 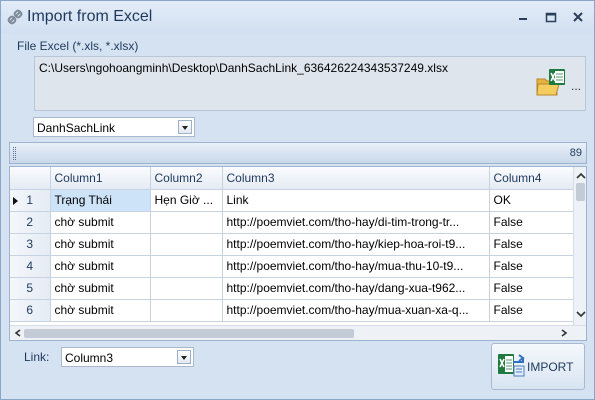 What do you see at coordinates (581, 176) in the screenshot?
I see `scroll-up-icon` at bounding box center [581, 176].